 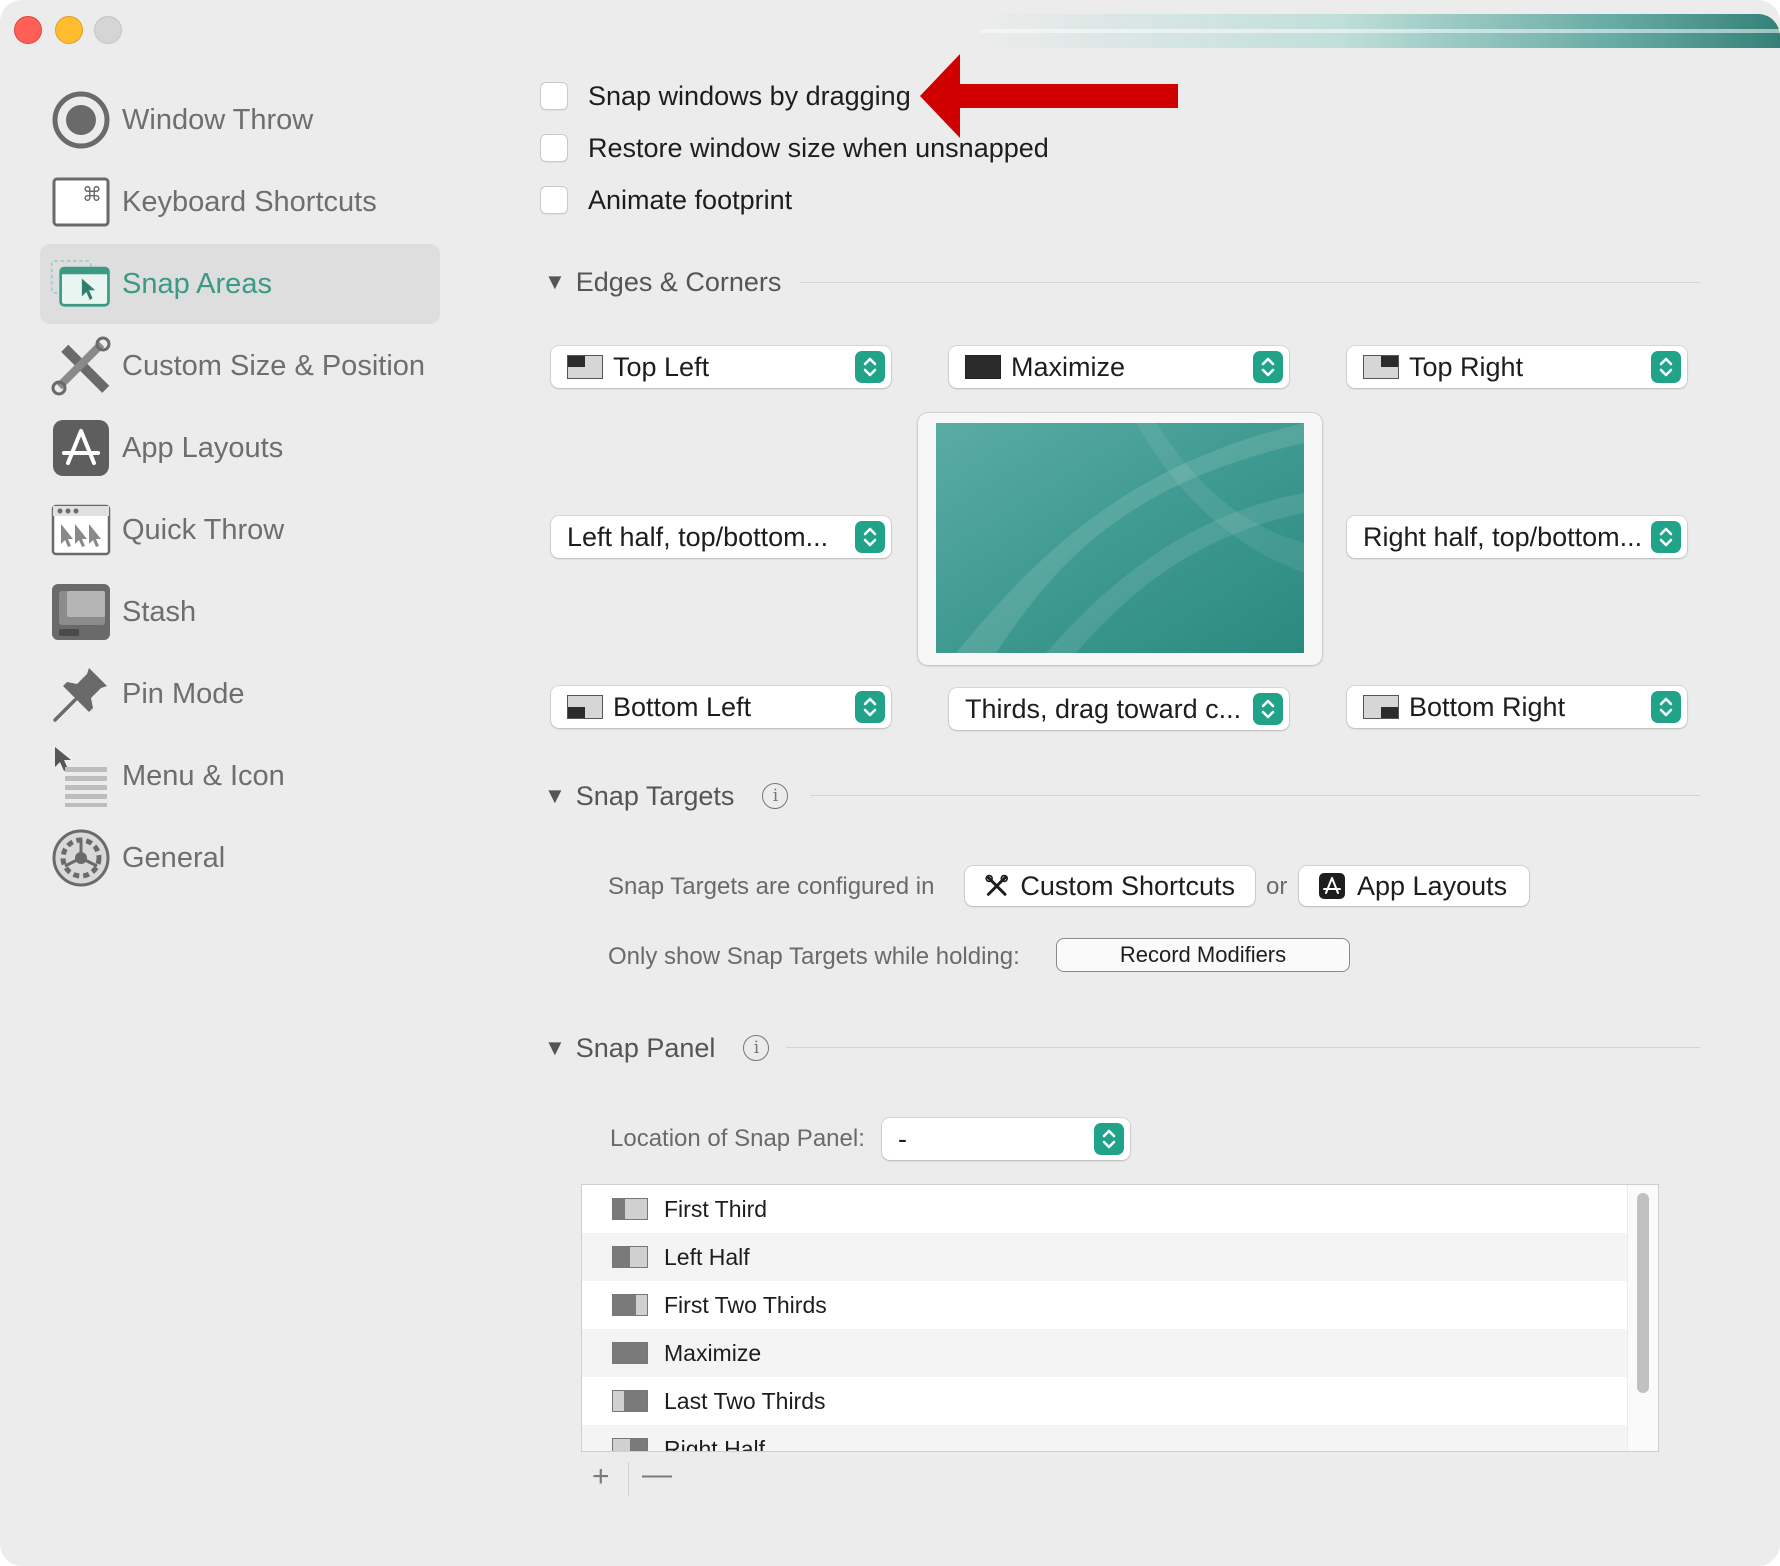 I want to click on animate-footprint-option: Animate footprint, so click(x=666, y=200).